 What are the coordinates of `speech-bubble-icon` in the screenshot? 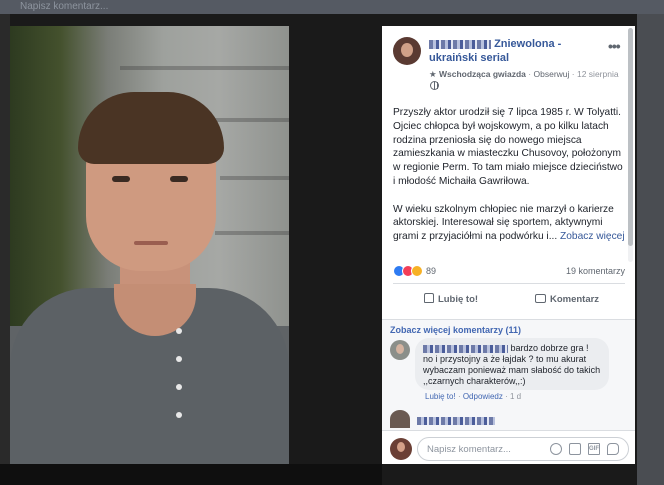 It's located at (540, 298).